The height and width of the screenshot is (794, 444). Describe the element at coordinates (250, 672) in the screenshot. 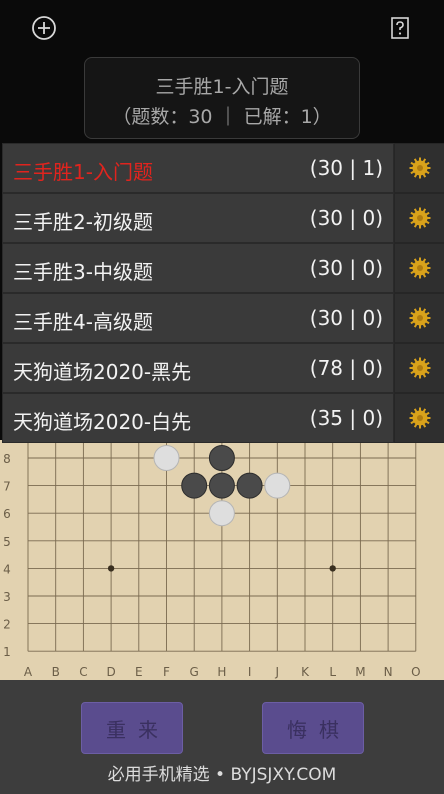

I see `column-label: I` at that location.